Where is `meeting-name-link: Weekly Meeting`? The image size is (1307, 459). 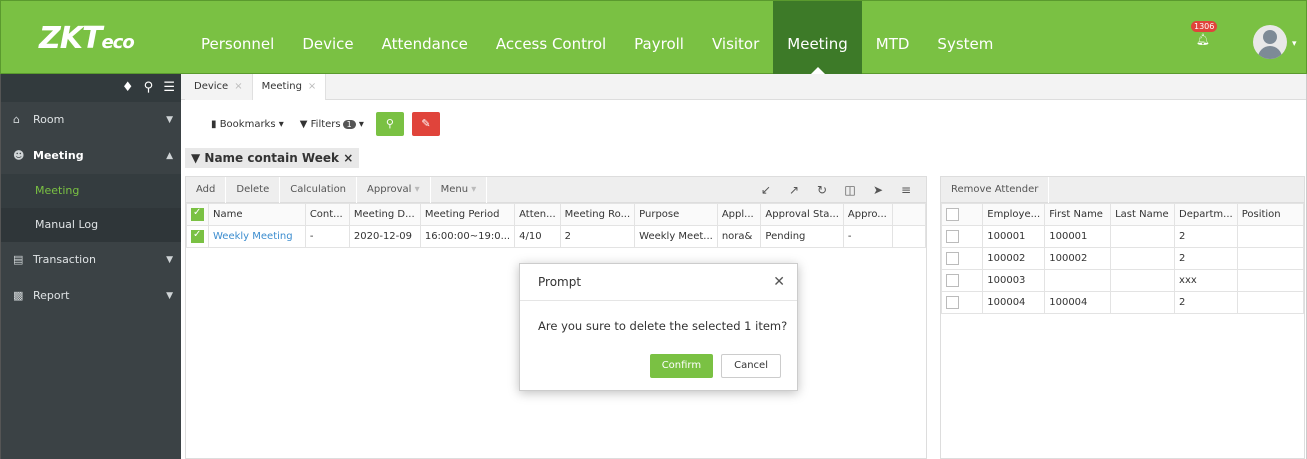
meeting-name-link: Weekly Meeting is located at coordinates (257, 236).